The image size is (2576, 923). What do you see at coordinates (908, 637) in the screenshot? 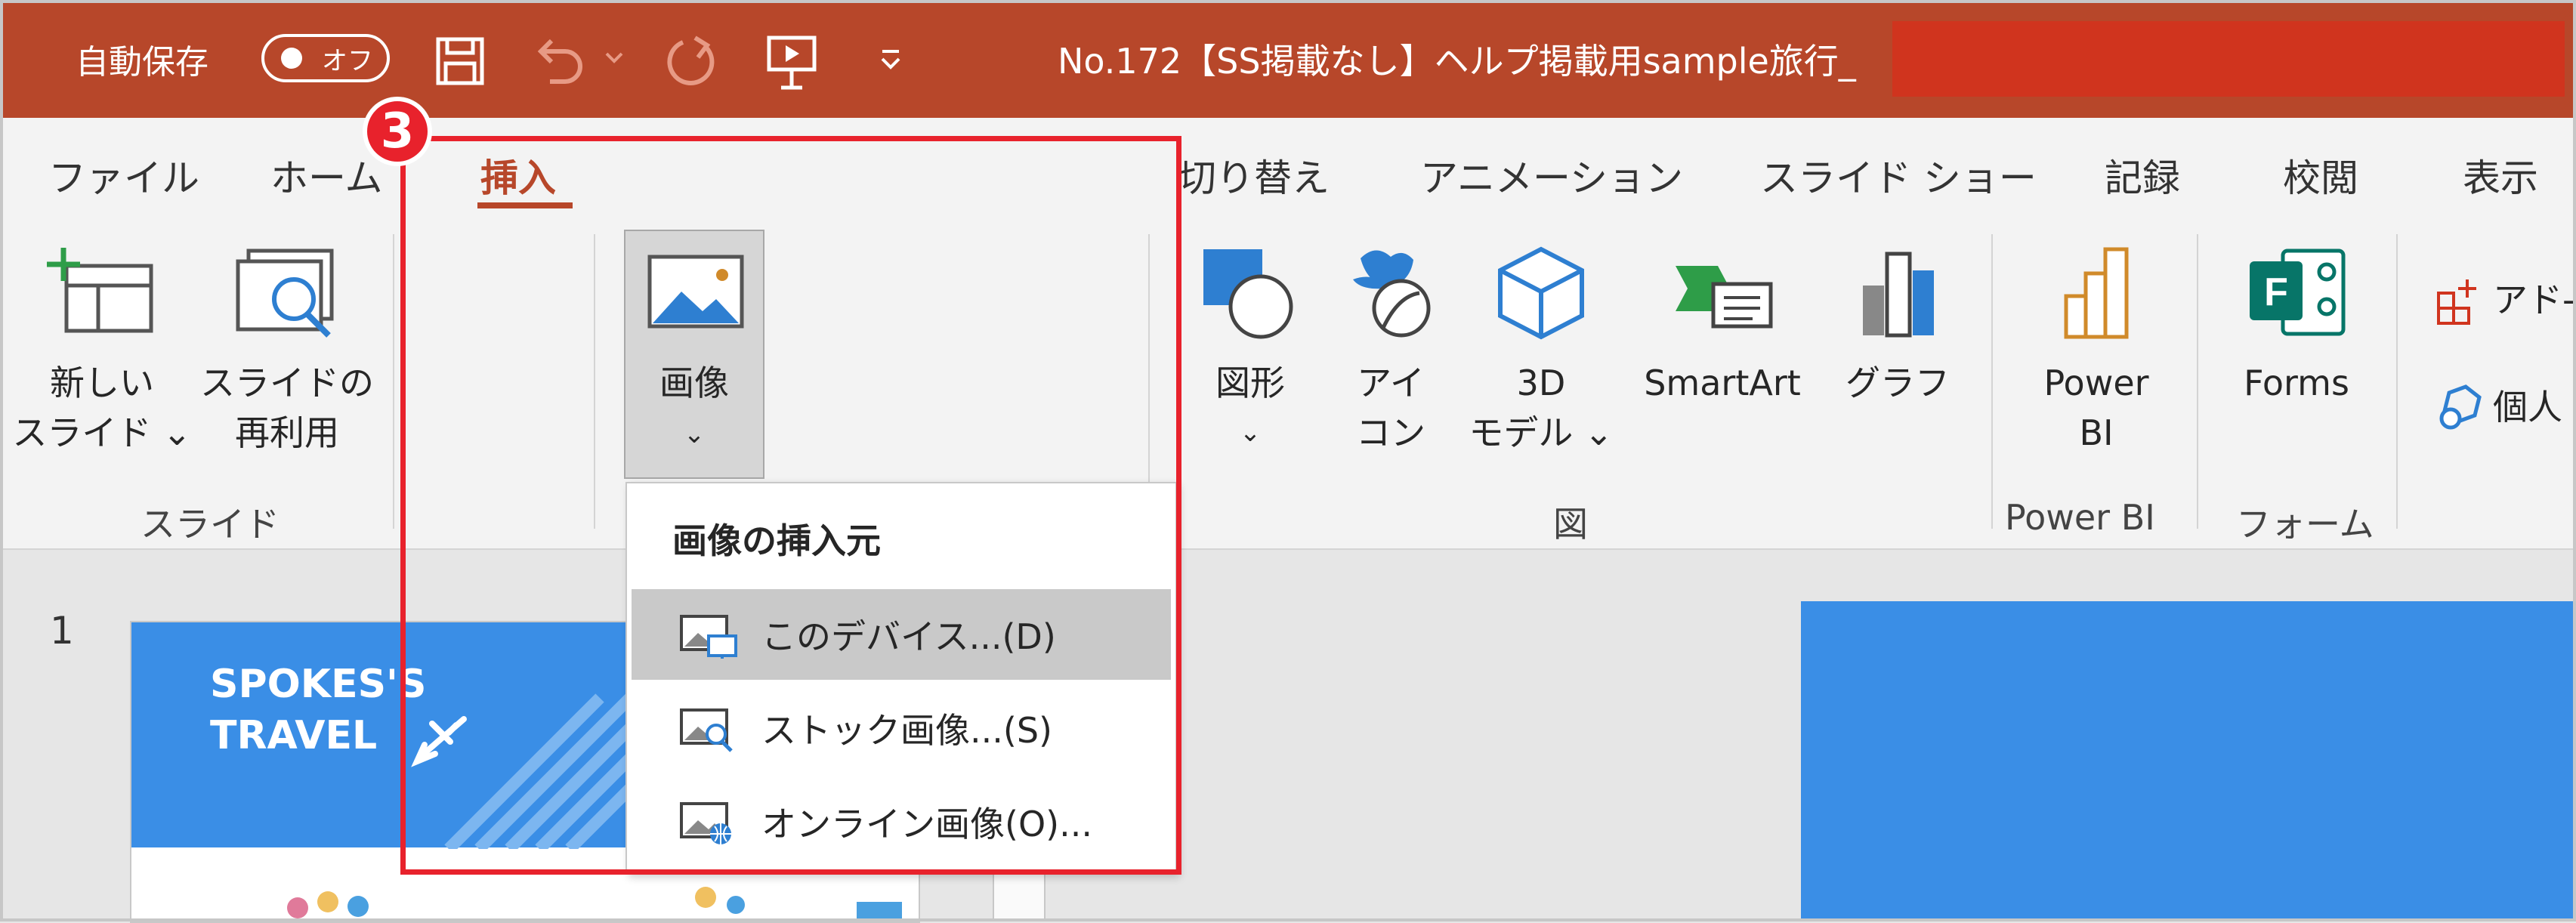
I see `menu-item-label: このデバイス...(D)` at bounding box center [908, 637].